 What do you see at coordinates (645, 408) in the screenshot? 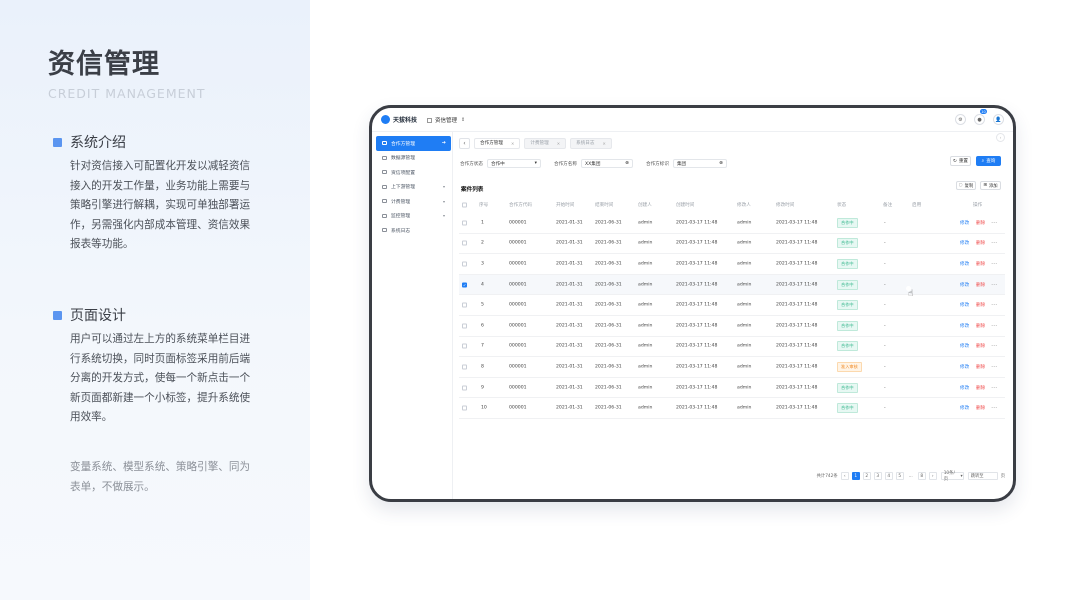
I see `cell-creator: admin` at bounding box center [645, 408].